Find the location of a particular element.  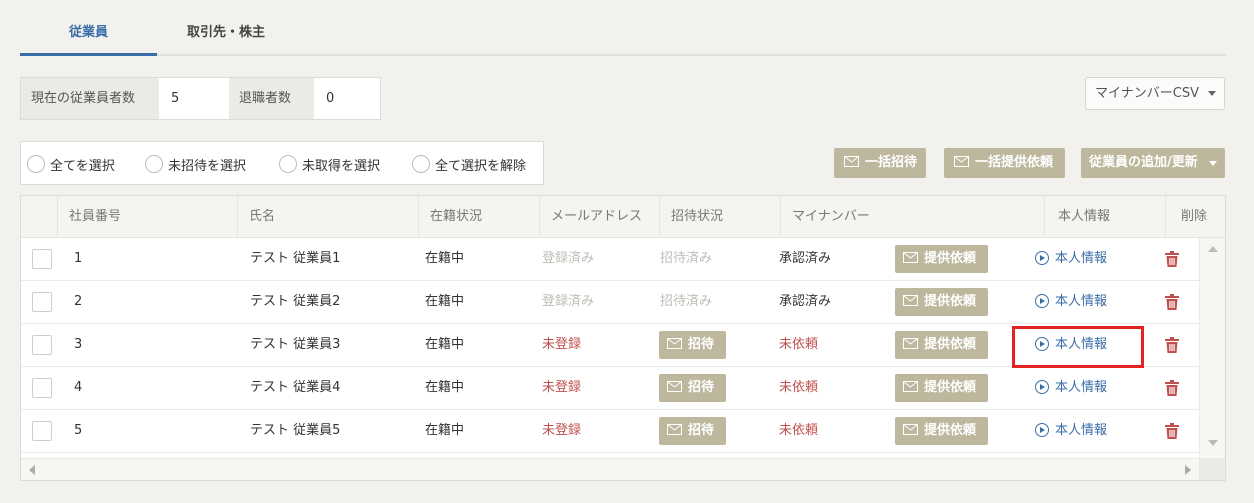

mynumber-csv-dropdown: マイナンバーCSV is located at coordinates (1155, 93).